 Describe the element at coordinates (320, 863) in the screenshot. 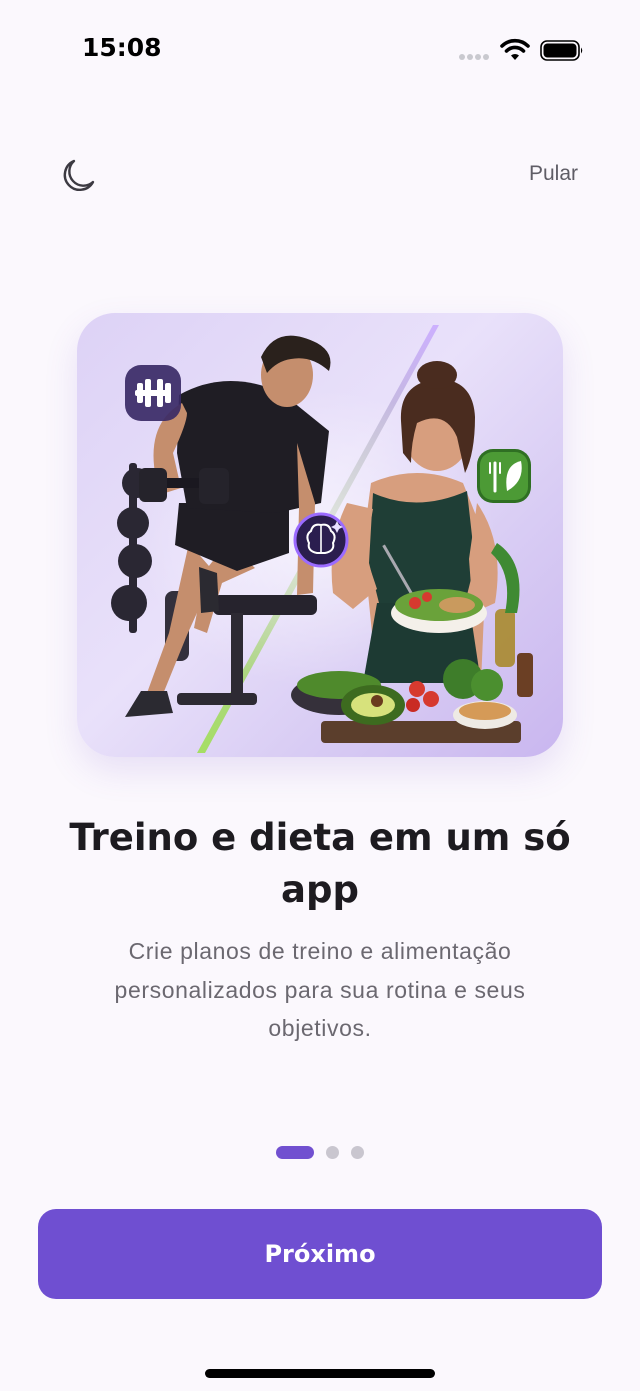

I see `onboarding-title: Treino e dieta em um só app` at that location.